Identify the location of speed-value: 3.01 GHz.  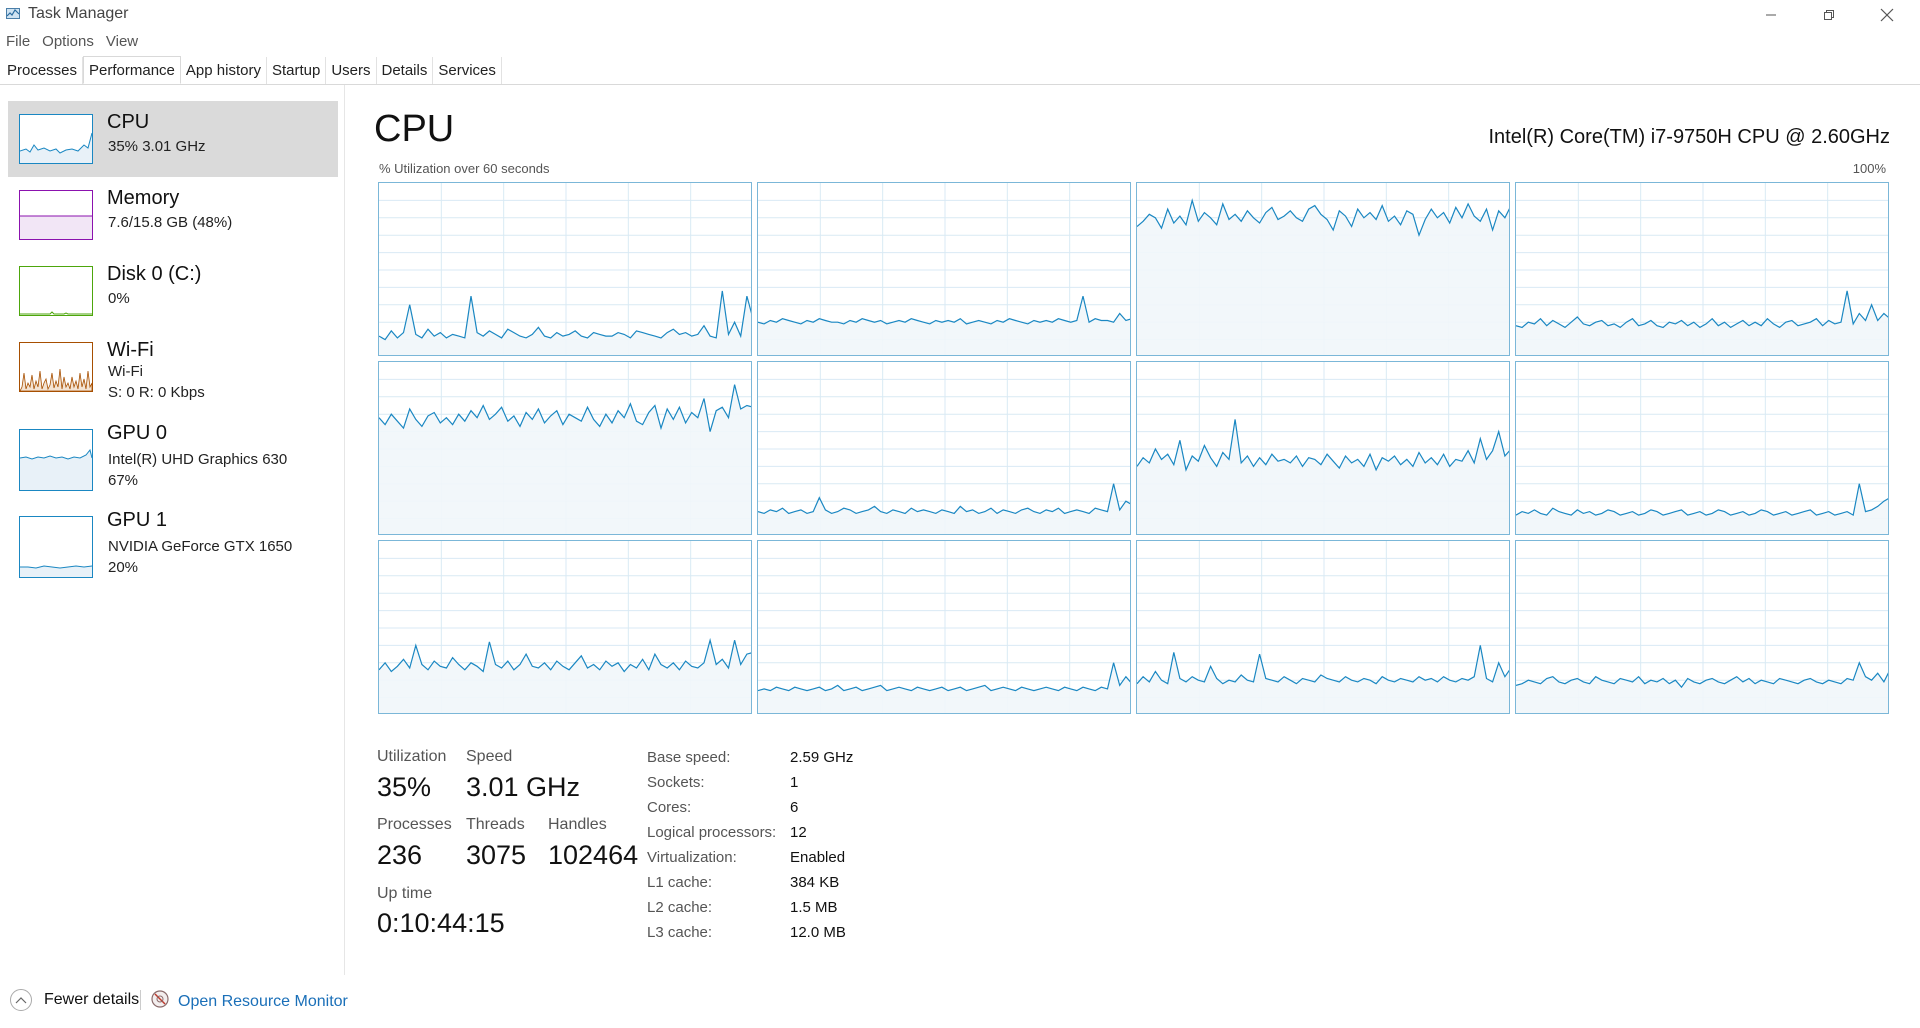
(523, 787).